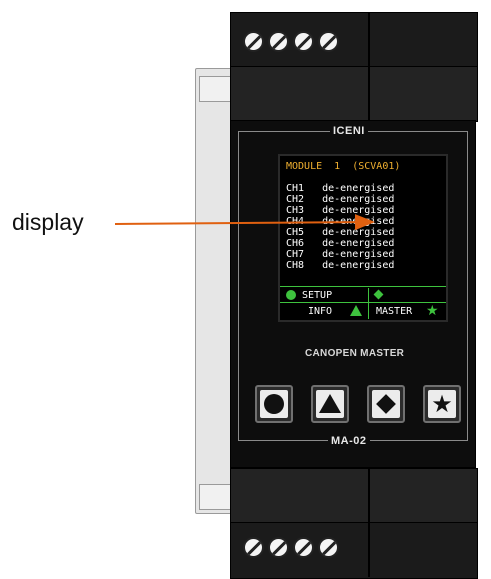 The width and height of the screenshot is (491, 579). Describe the element at coordinates (244, 222) in the screenshot. I see `callout-arrow` at that location.